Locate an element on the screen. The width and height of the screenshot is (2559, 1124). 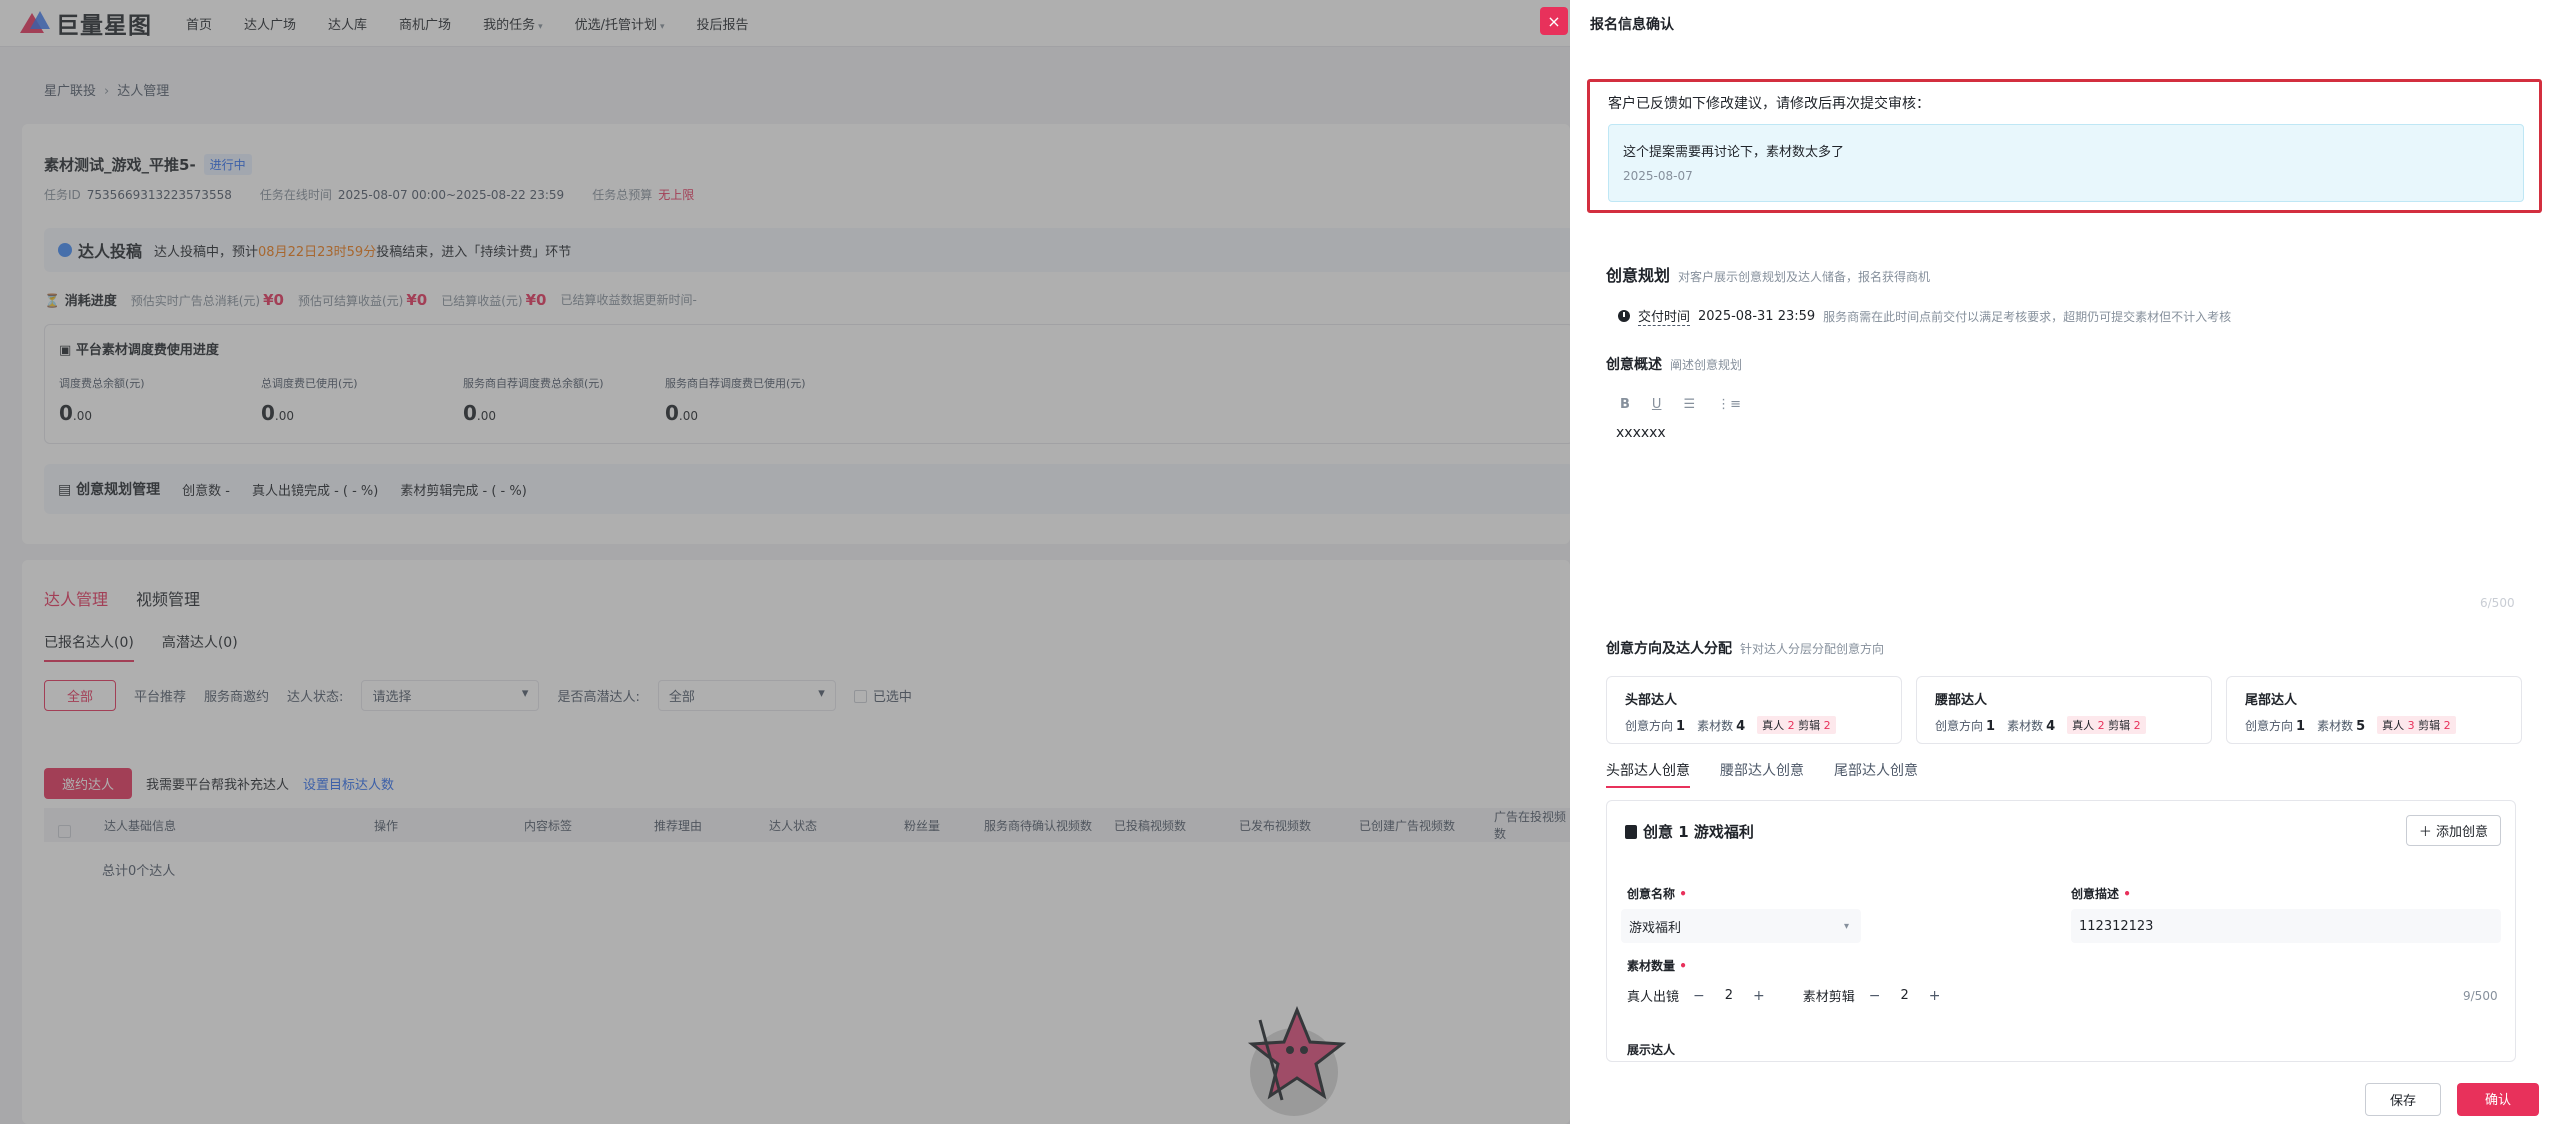
material-split-tag: 真人 3 剪辑 2 is located at coordinates (2416, 725).